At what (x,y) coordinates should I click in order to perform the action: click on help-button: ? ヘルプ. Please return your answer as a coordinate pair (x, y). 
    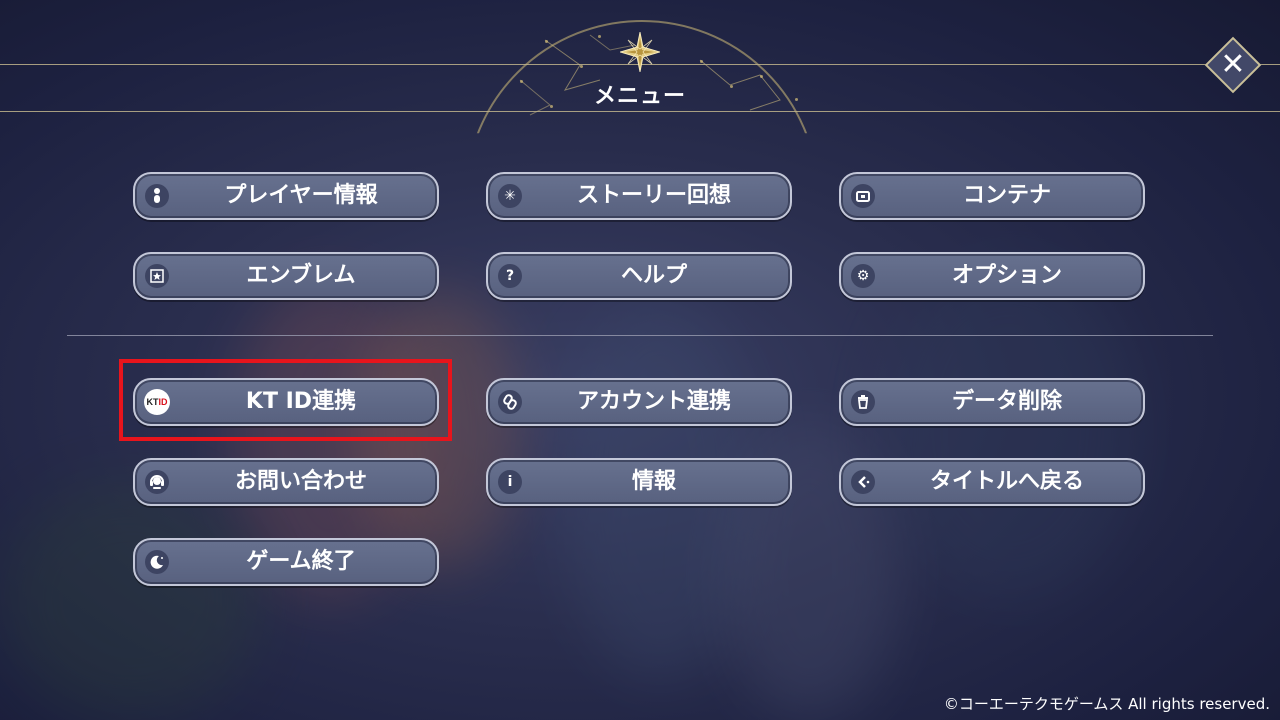
    Looking at the image, I should click on (639, 276).